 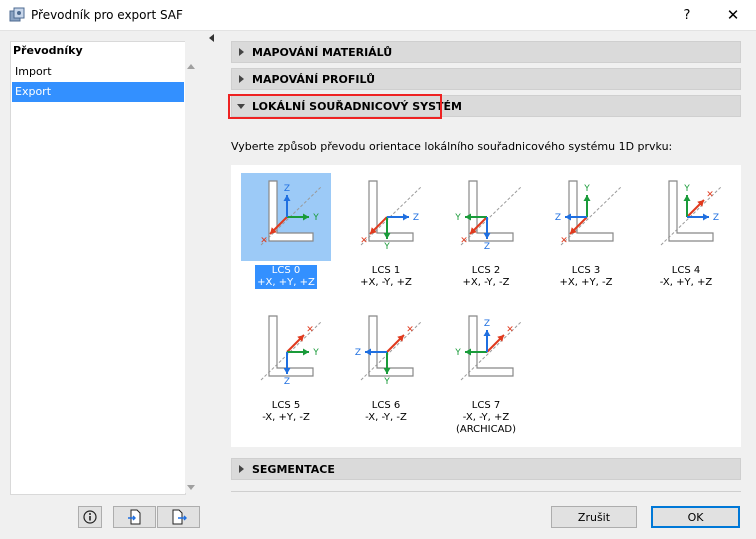 I want to click on import-settings-button, so click(x=134, y=517).